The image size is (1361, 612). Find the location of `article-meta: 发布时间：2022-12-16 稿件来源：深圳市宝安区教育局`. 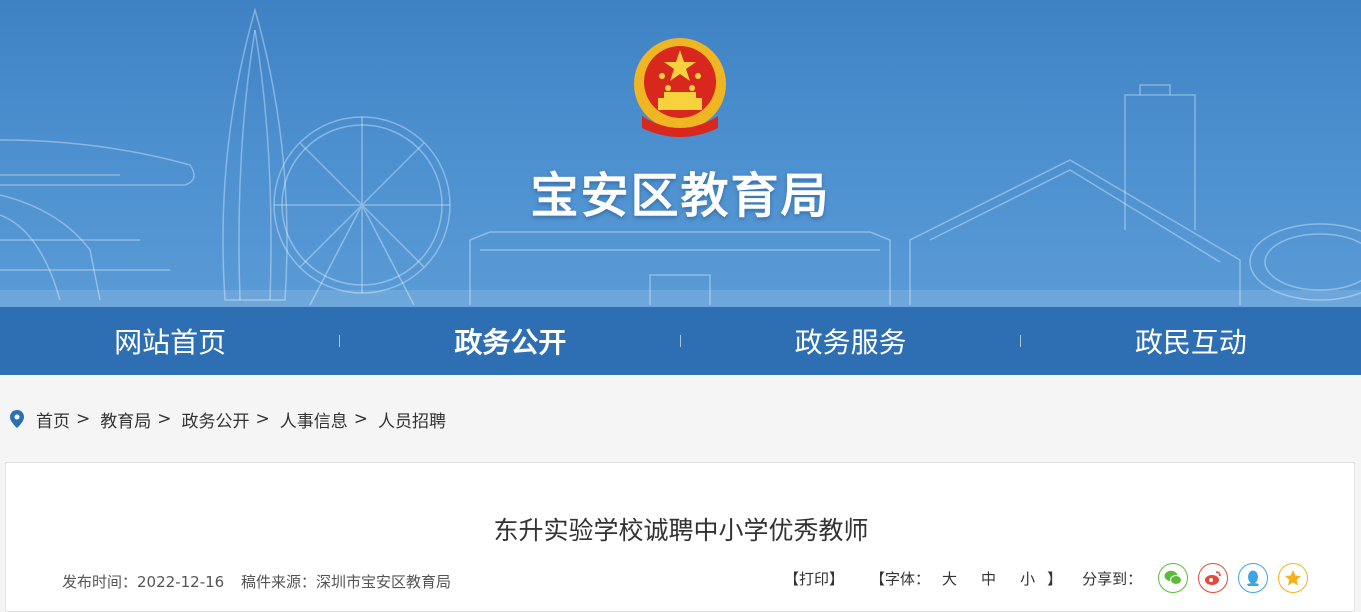

article-meta: 发布时间：2022-12-16 稿件来源：深圳市宝安区教育局 is located at coordinates (262, 581).